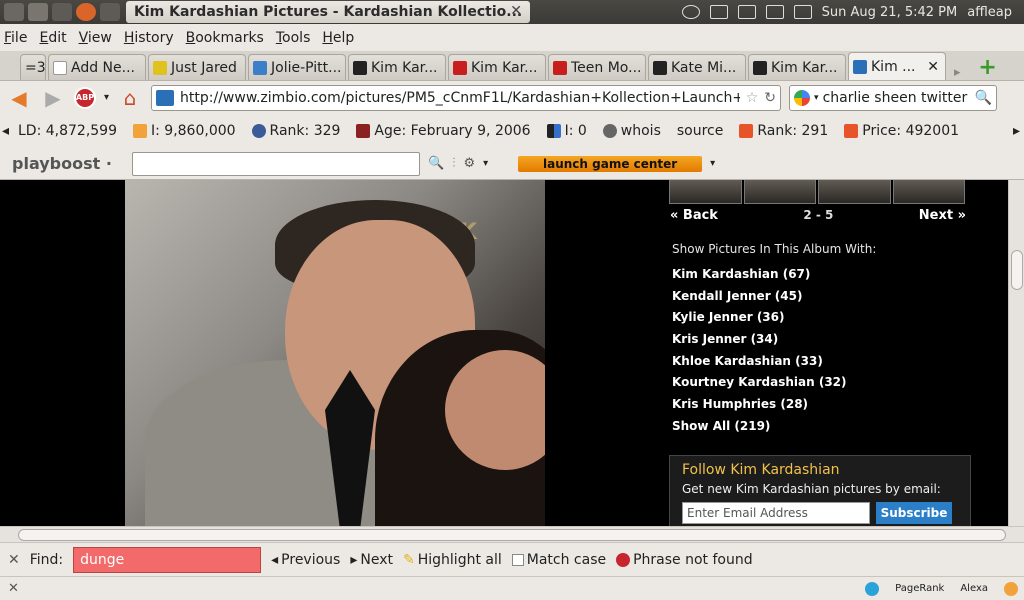  Describe the element at coordinates (19, 98) in the screenshot. I see `back-button: ◀` at that location.